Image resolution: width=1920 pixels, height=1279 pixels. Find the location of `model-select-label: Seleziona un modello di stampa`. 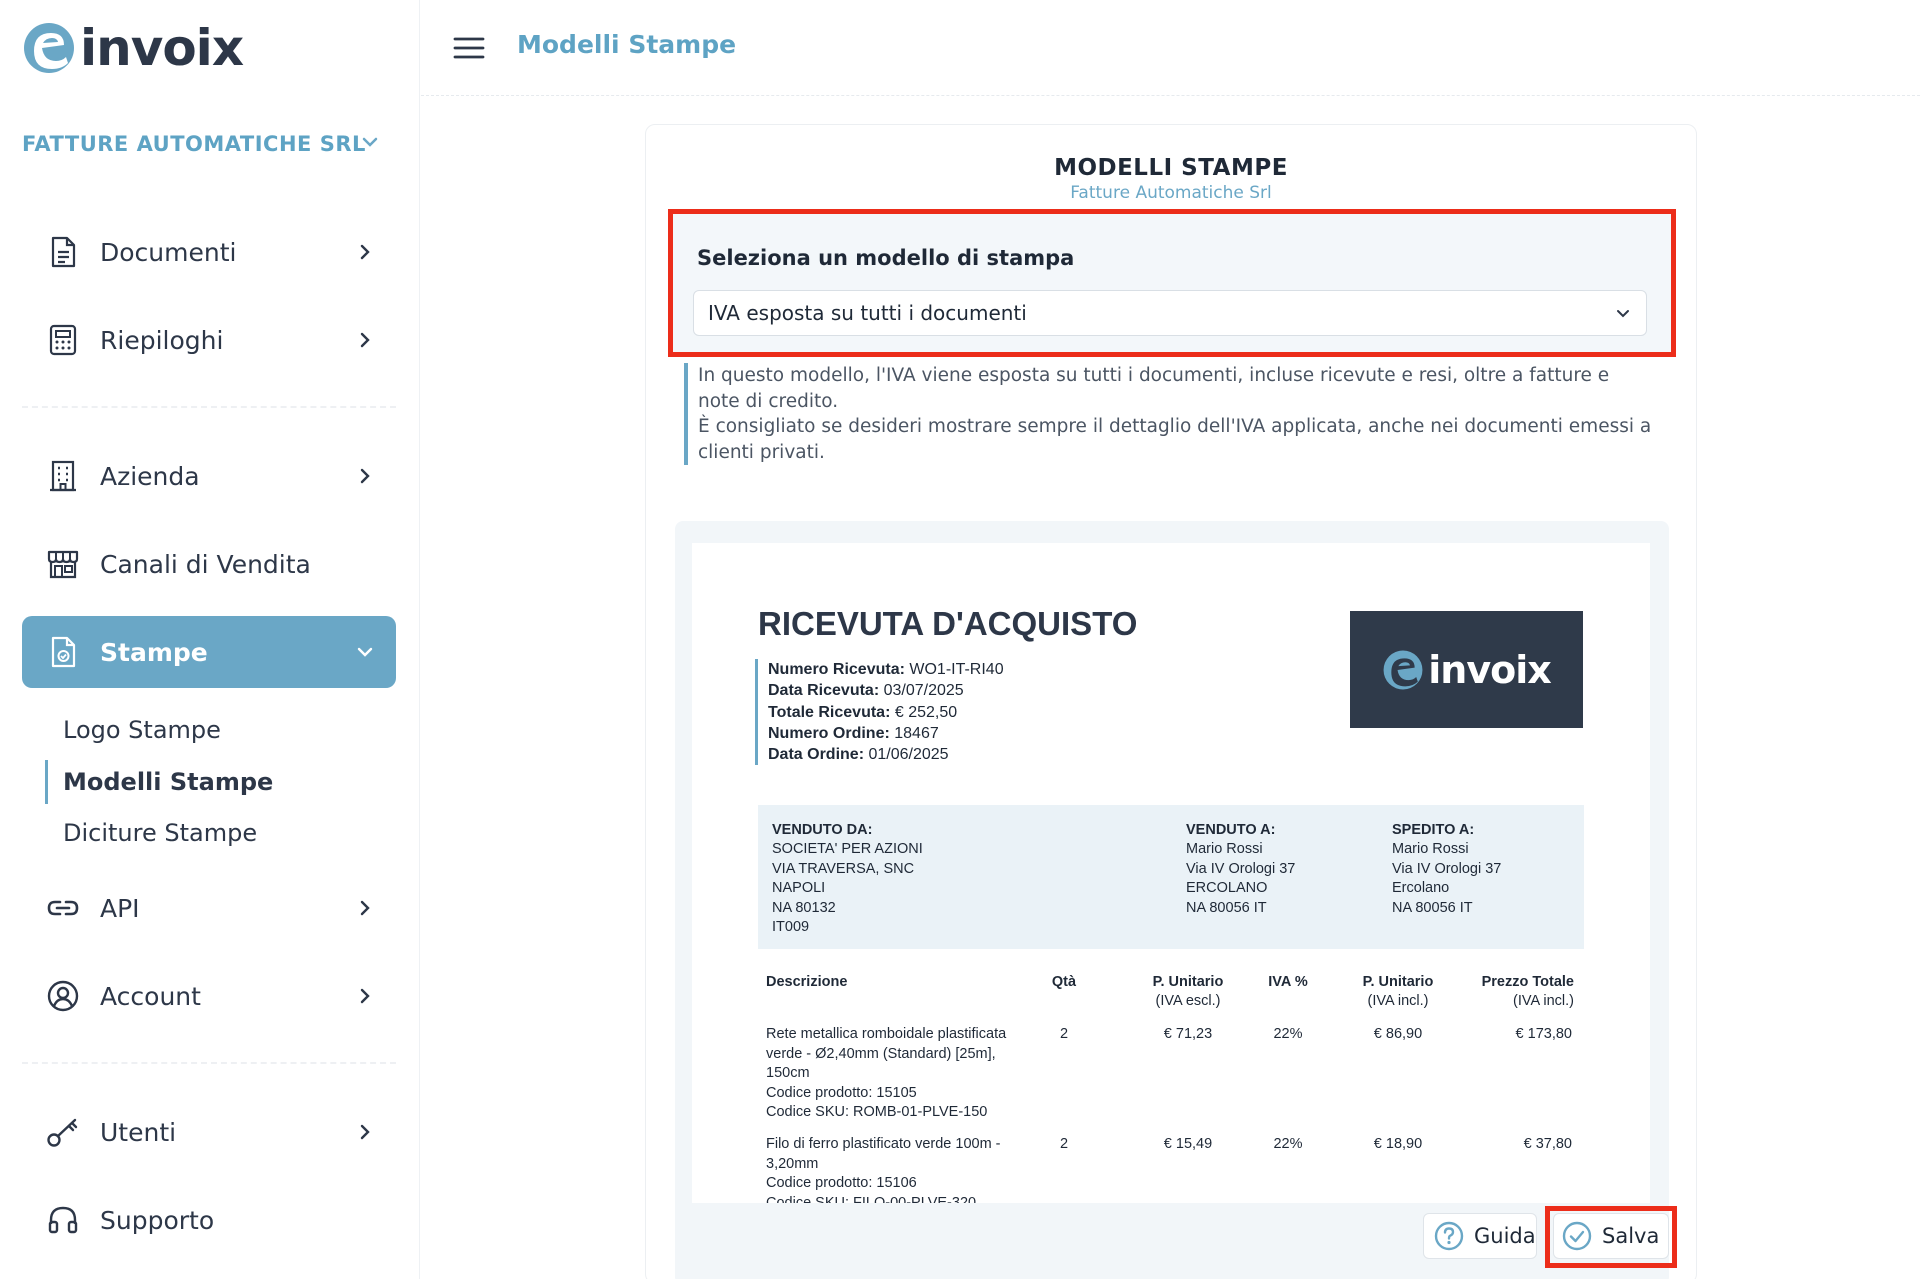

model-select-label: Seleziona un modello di stampa is located at coordinates (886, 258).